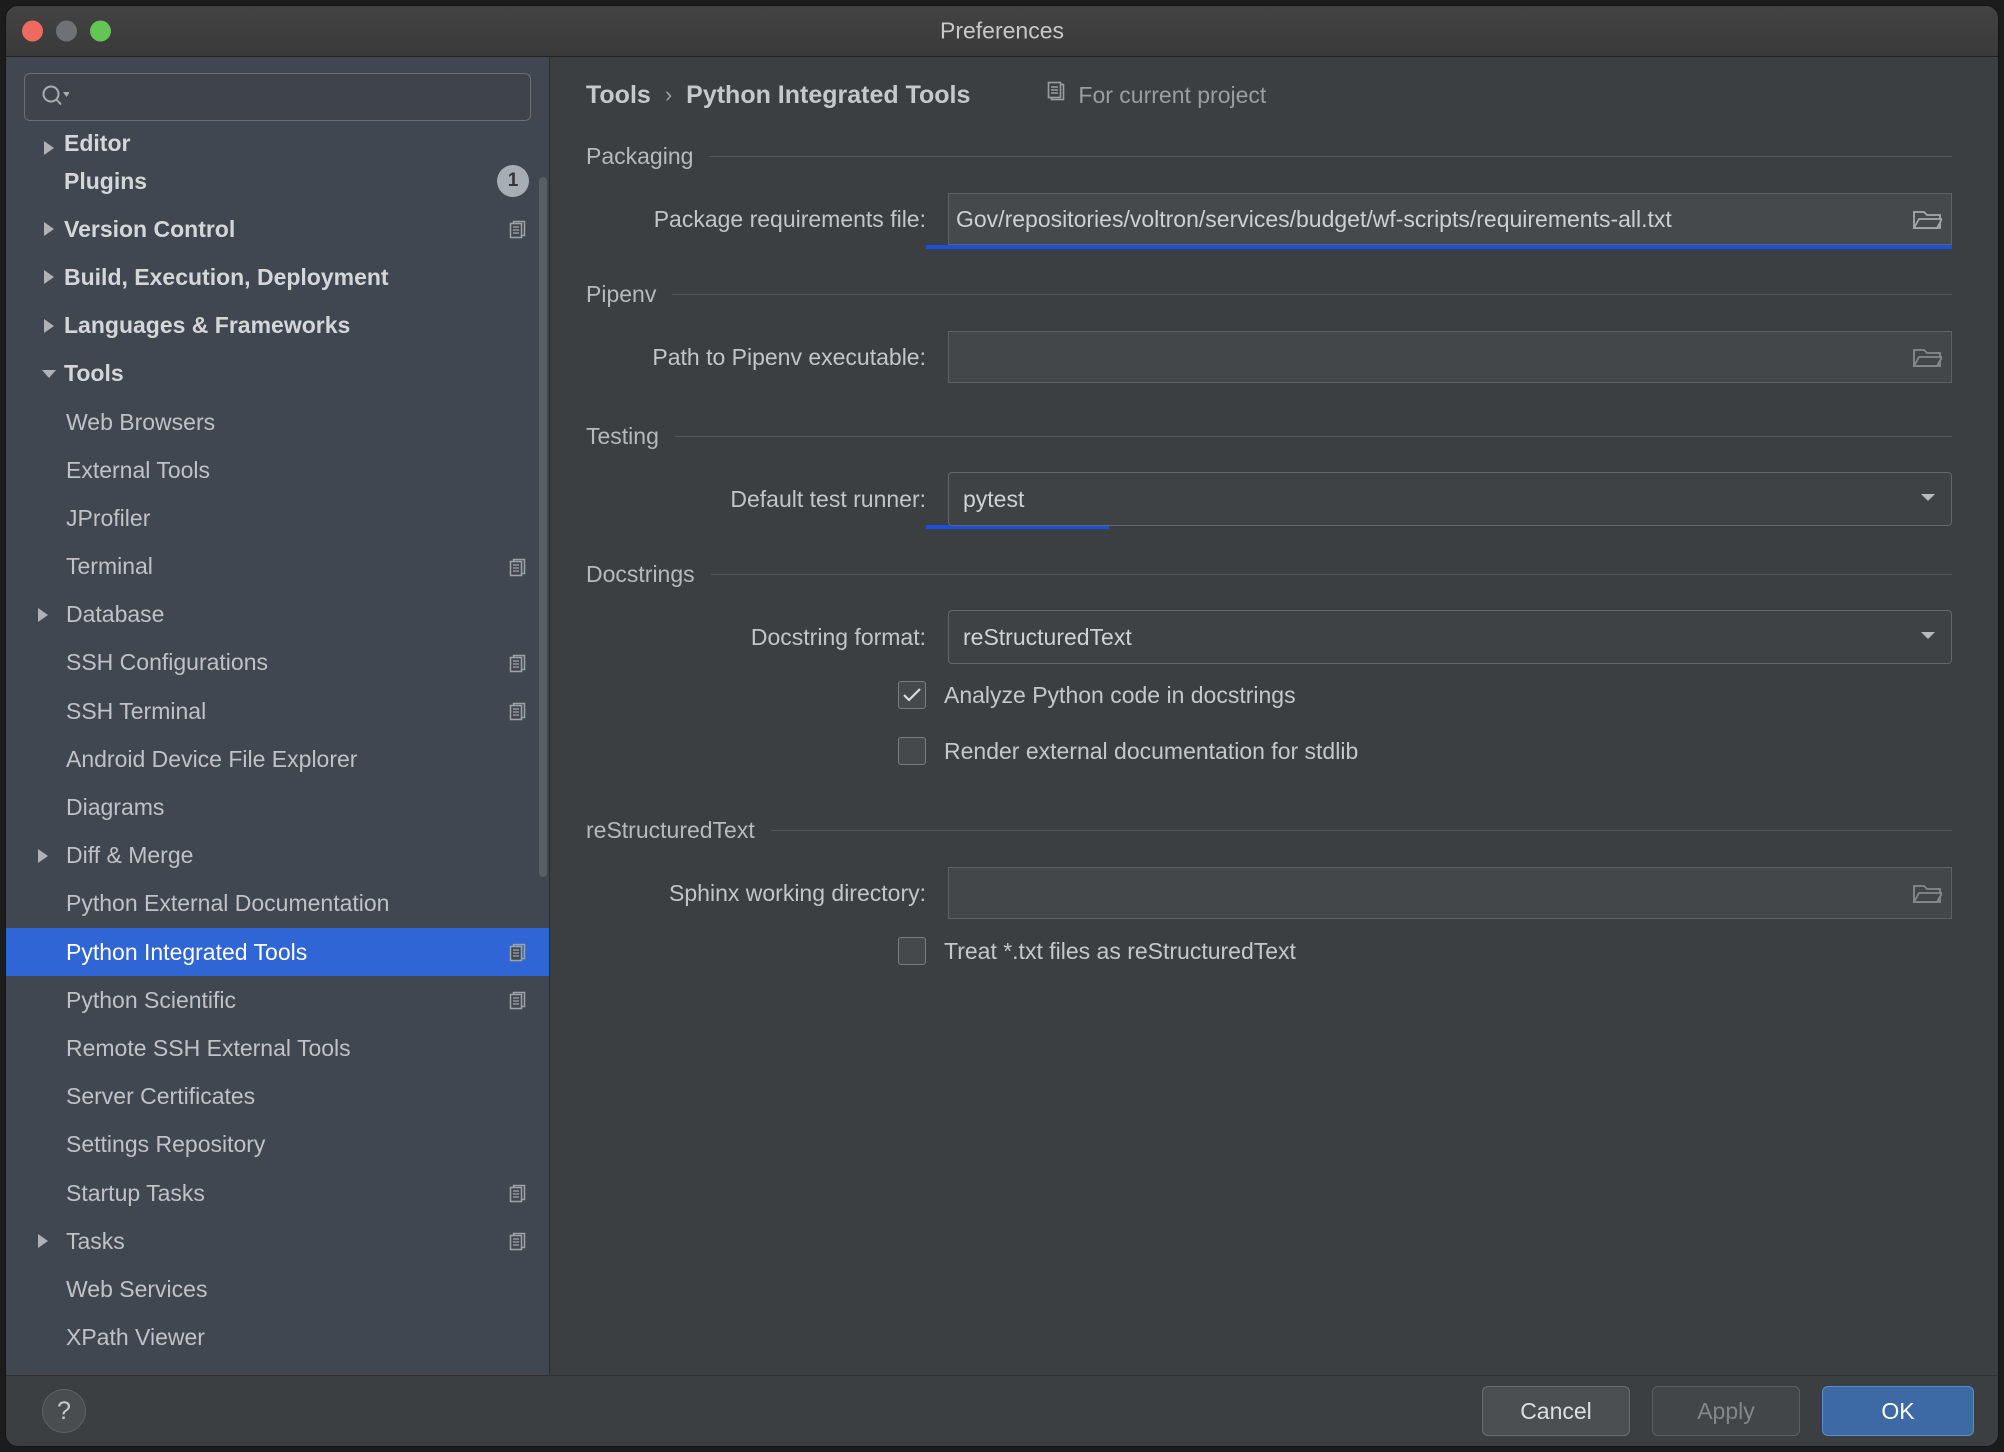  What do you see at coordinates (513, 181) in the screenshot?
I see `plugin-update-badge: 1` at bounding box center [513, 181].